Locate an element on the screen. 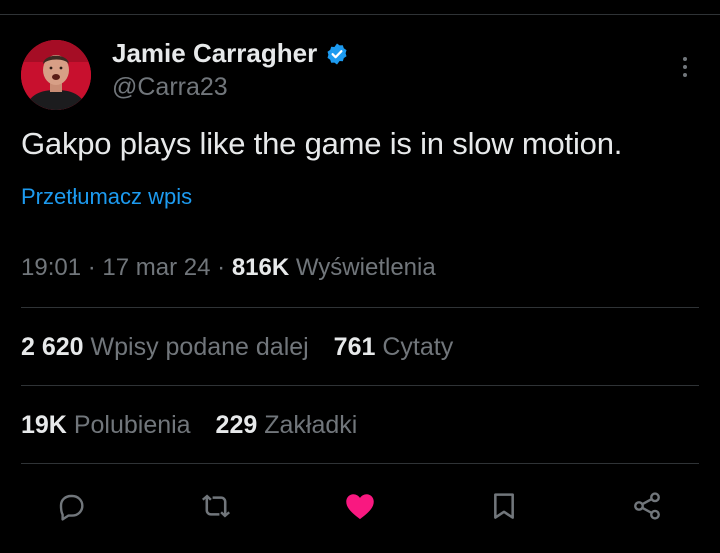  reply-button is located at coordinates (71, 506).